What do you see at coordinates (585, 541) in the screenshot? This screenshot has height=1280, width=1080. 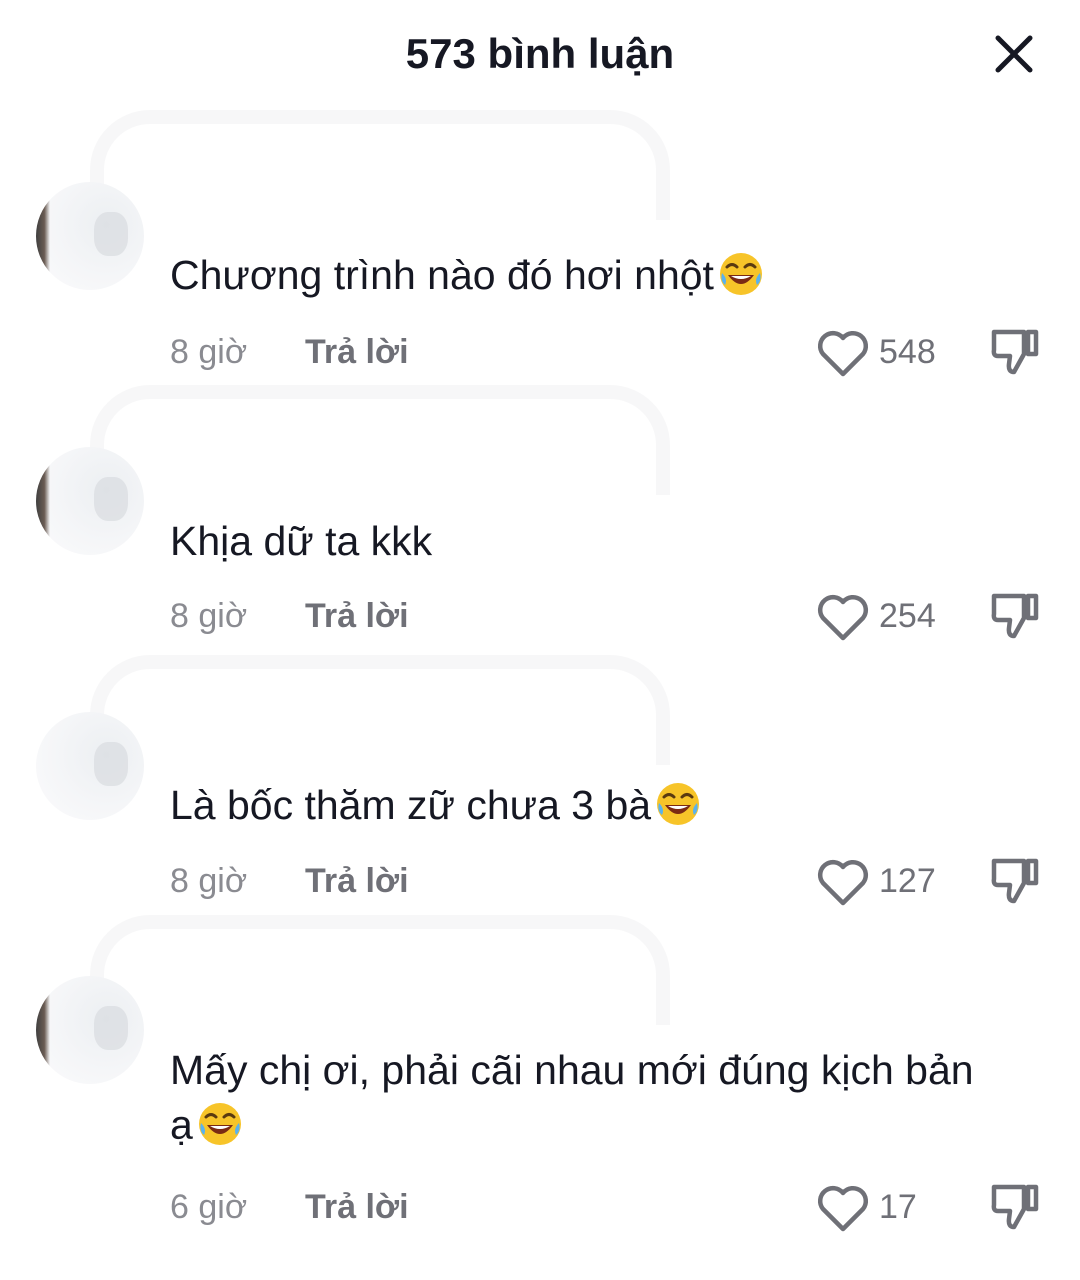 I see `comment-text: Khịa dữ ta kkk` at bounding box center [585, 541].